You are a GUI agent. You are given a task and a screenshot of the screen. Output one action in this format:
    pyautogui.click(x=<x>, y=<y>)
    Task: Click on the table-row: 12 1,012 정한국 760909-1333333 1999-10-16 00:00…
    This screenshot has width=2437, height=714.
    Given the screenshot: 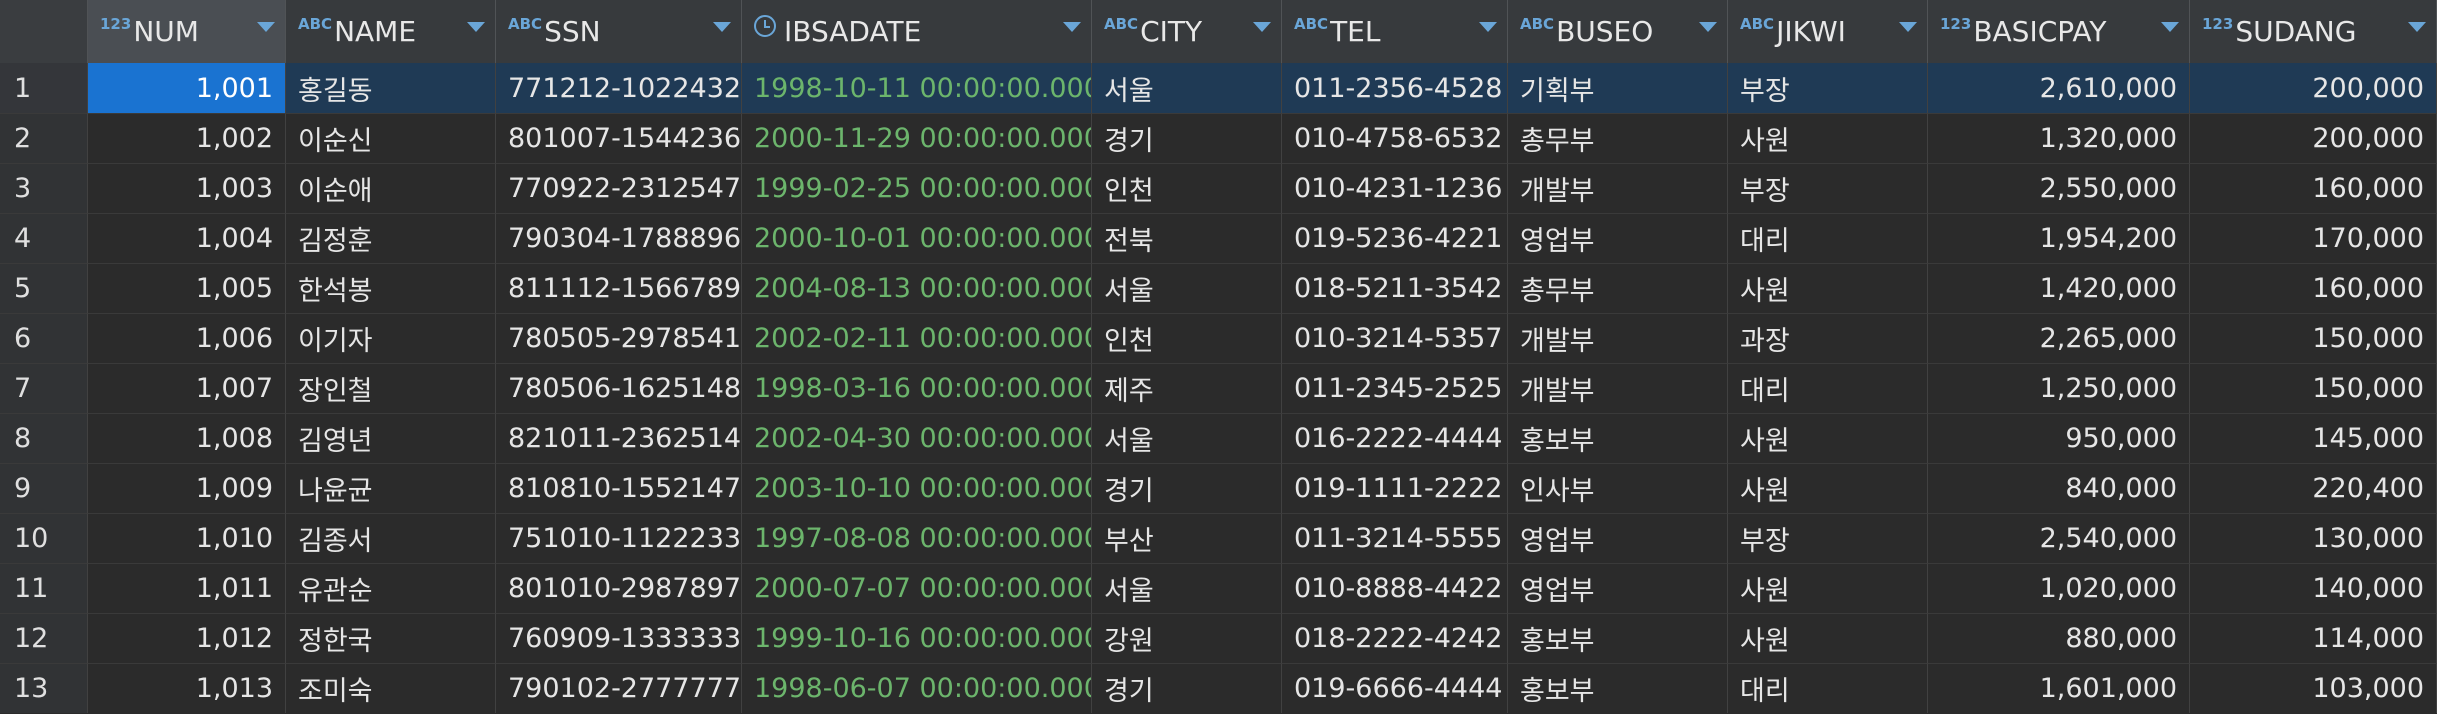 What is the action you would take?
    pyautogui.click(x=1218, y=638)
    